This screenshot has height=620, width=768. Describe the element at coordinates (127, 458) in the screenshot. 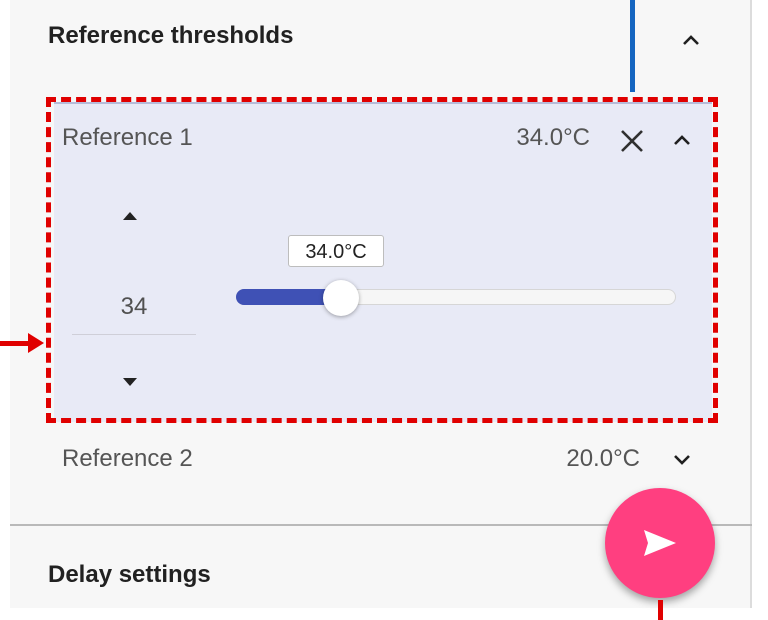

I see `reference-2-label: Reference 2` at that location.